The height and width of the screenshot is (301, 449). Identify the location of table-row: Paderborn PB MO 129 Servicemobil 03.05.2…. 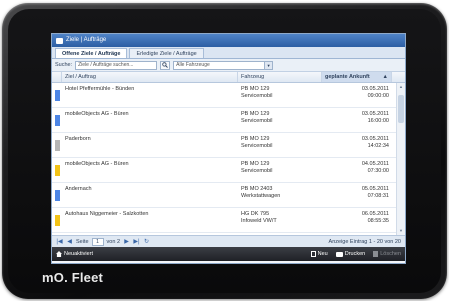
(228, 145).